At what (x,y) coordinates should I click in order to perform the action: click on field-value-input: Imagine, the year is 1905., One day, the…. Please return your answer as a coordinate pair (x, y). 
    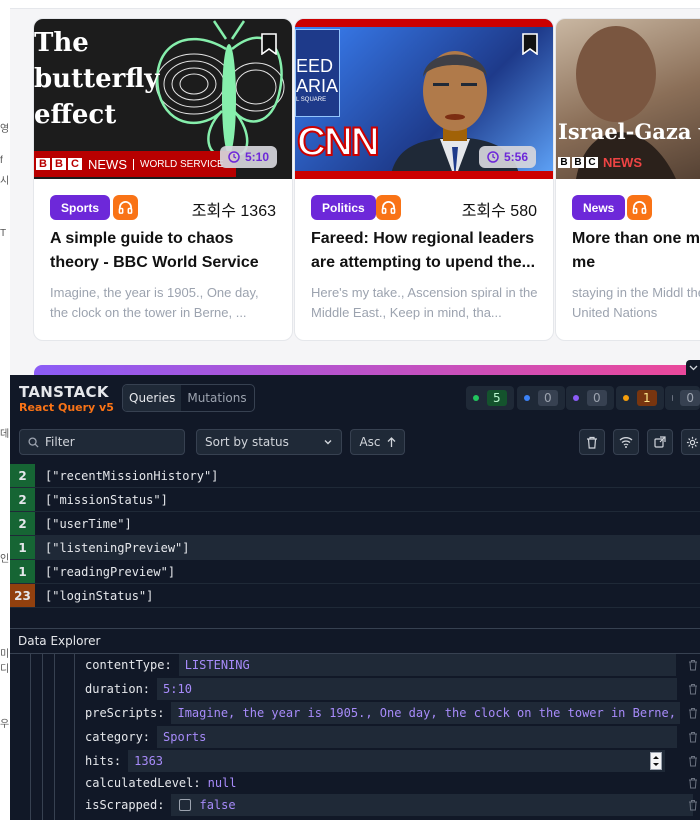
    Looking at the image, I should click on (426, 713).